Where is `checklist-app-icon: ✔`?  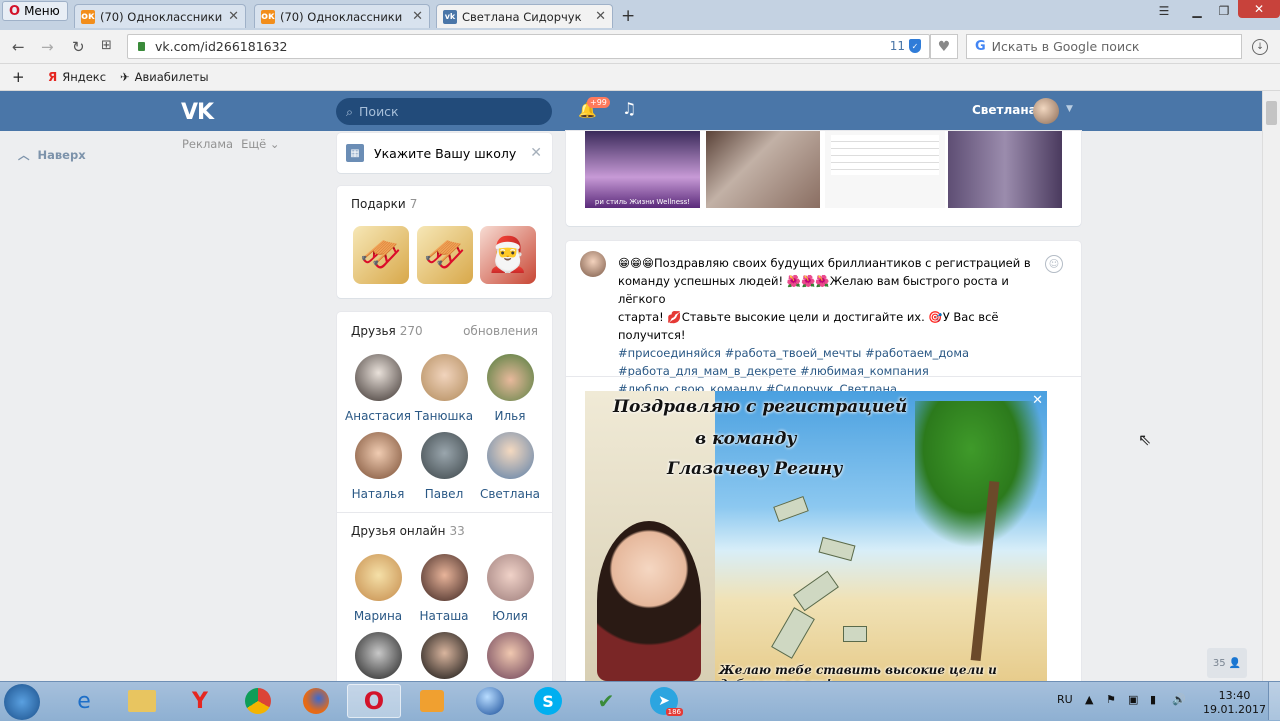
checklist-app-icon: ✔ is located at coordinates (606, 701).